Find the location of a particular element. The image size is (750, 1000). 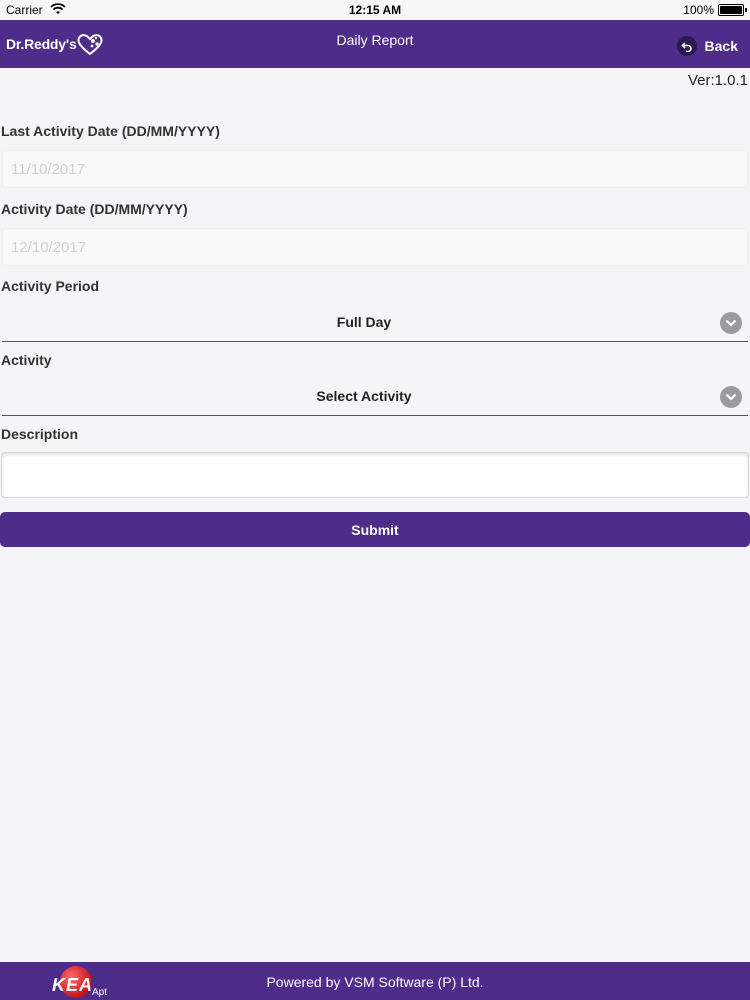

activity-label: Activity is located at coordinates (26, 360).